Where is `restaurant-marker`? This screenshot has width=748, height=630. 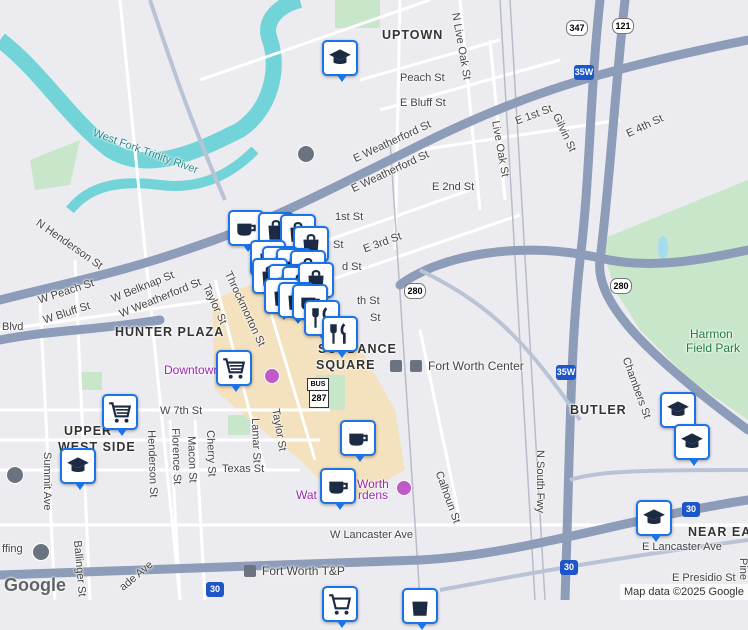
restaurant-marker is located at coordinates (340, 337).